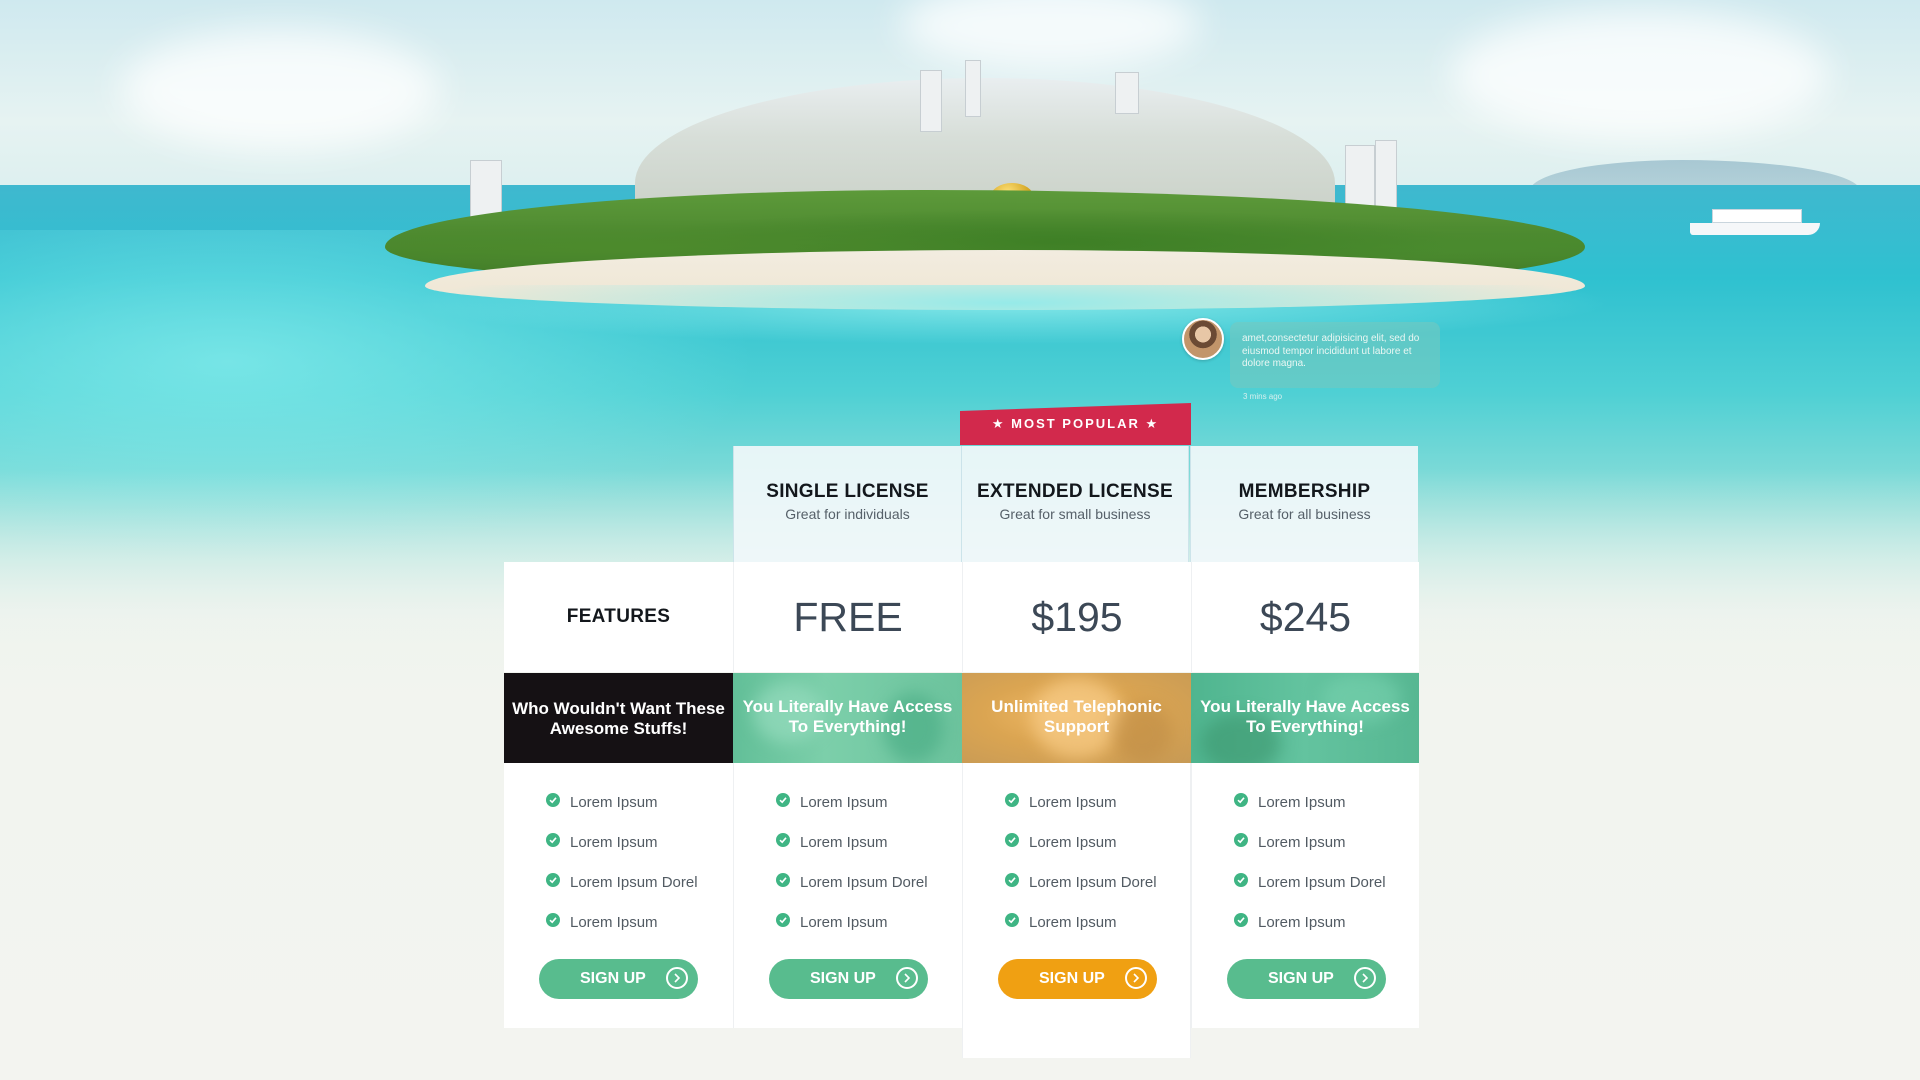 Image resolution: width=1920 pixels, height=1080 pixels. Describe the element at coordinates (847, 504) in the screenshot. I see `plan-header-single: SINGLE LICENSE Great for individuals` at that location.